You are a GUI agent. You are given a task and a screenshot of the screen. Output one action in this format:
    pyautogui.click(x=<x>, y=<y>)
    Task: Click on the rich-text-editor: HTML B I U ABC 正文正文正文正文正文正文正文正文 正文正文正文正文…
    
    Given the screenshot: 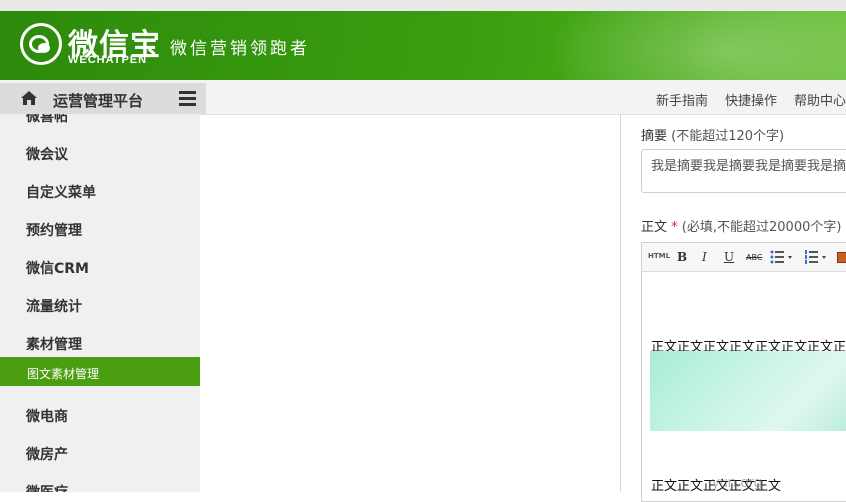 What is the action you would take?
    pyautogui.click(x=743, y=372)
    